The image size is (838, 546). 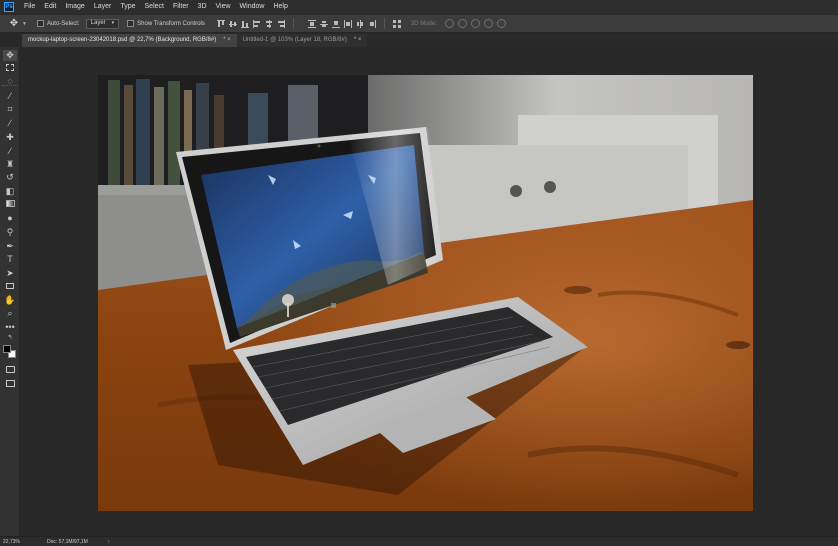 I want to click on path-selection-icon: ➤, so click(x=10, y=273).